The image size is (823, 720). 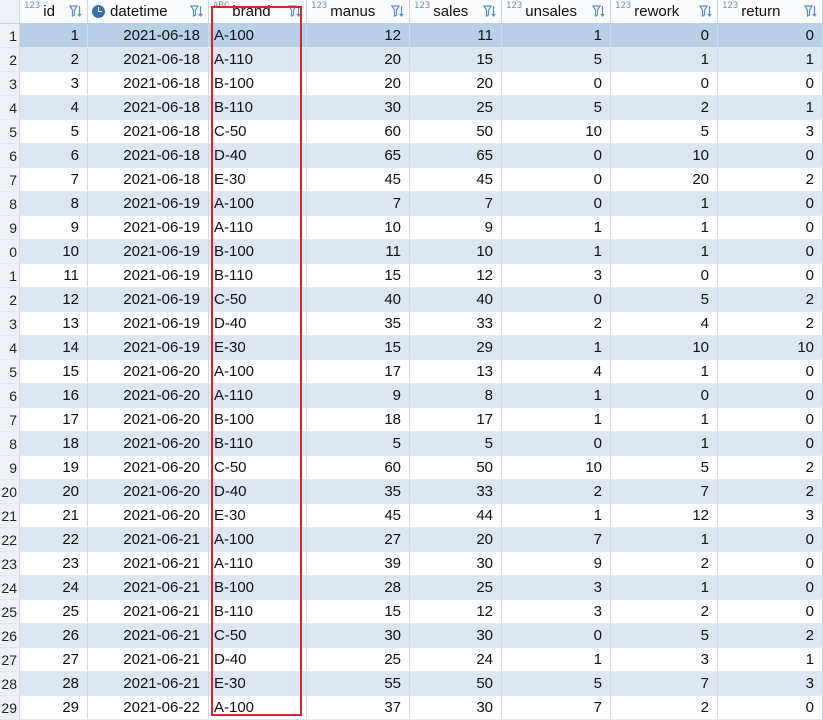 I want to click on cell-id: 7, so click(x=54, y=179).